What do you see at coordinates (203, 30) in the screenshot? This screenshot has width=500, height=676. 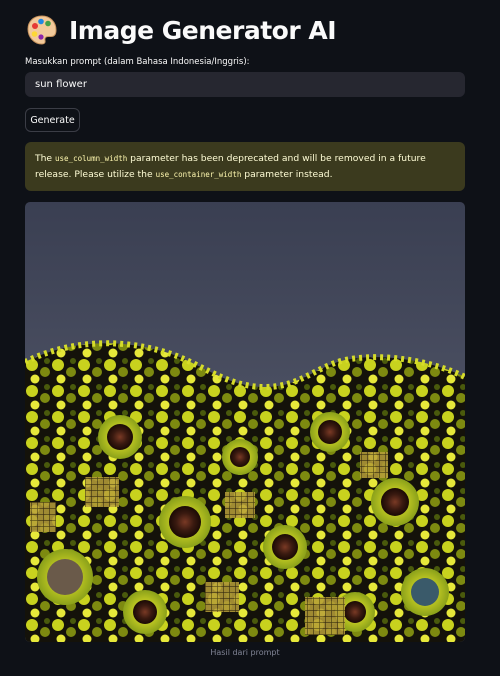 I see `page-title: Image Generator AI` at bounding box center [203, 30].